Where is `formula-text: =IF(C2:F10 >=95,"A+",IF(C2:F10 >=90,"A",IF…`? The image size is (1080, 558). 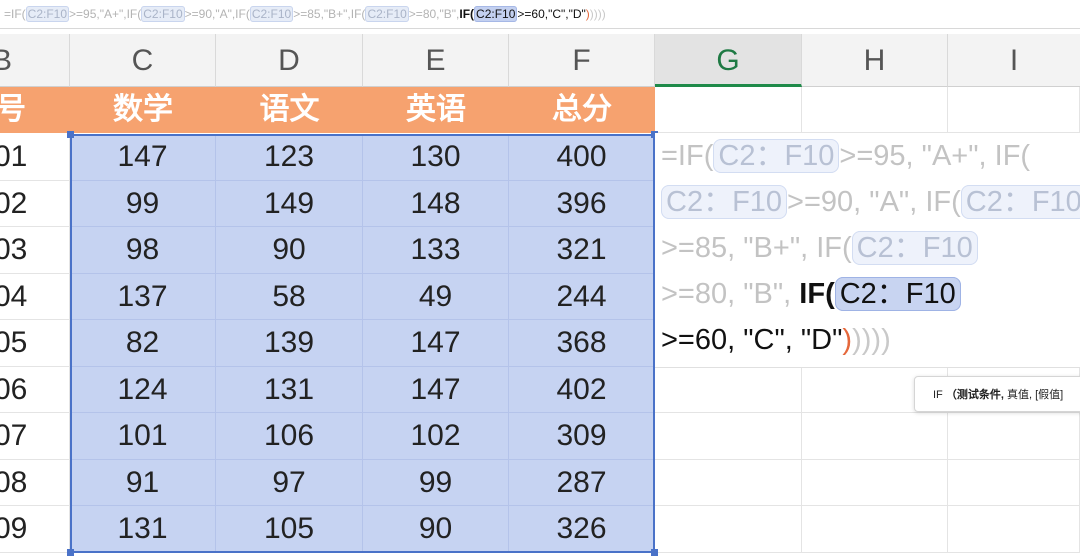 formula-text: =IF(C2:F10 >=95,"A+",IF(C2:F10 >=90,"A",IF… is located at coordinates (305, 14).